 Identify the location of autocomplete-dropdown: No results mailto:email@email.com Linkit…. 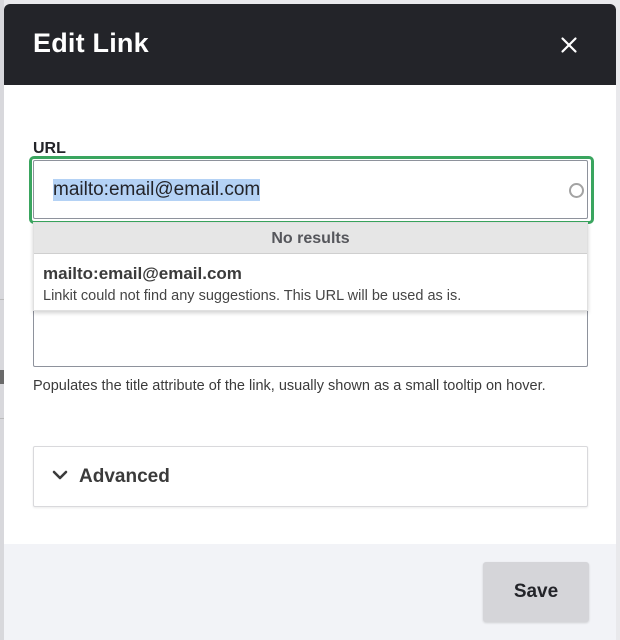
(310, 266).